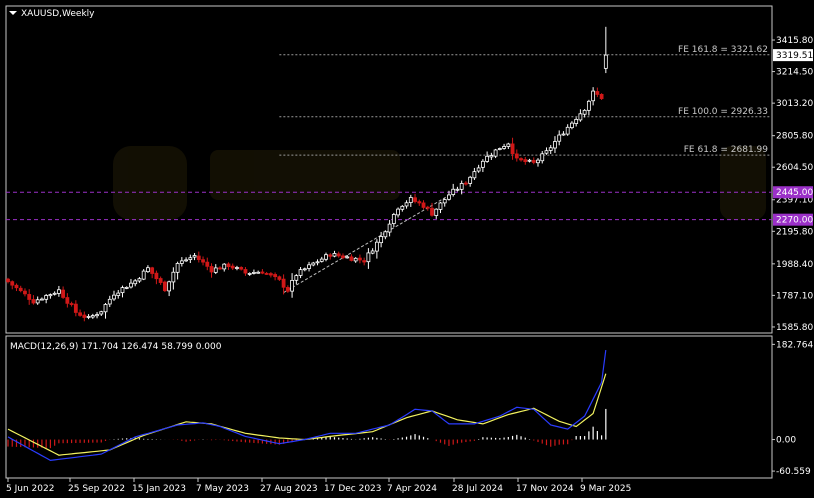  I want to click on symbol-label: XAUUSD,Weekly, so click(58, 14).